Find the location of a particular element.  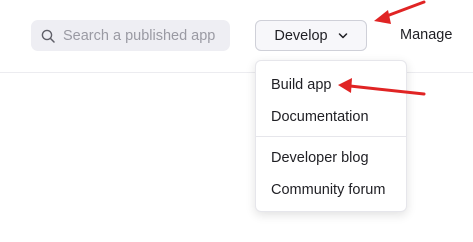

search-input is located at coordinates (145, 35).